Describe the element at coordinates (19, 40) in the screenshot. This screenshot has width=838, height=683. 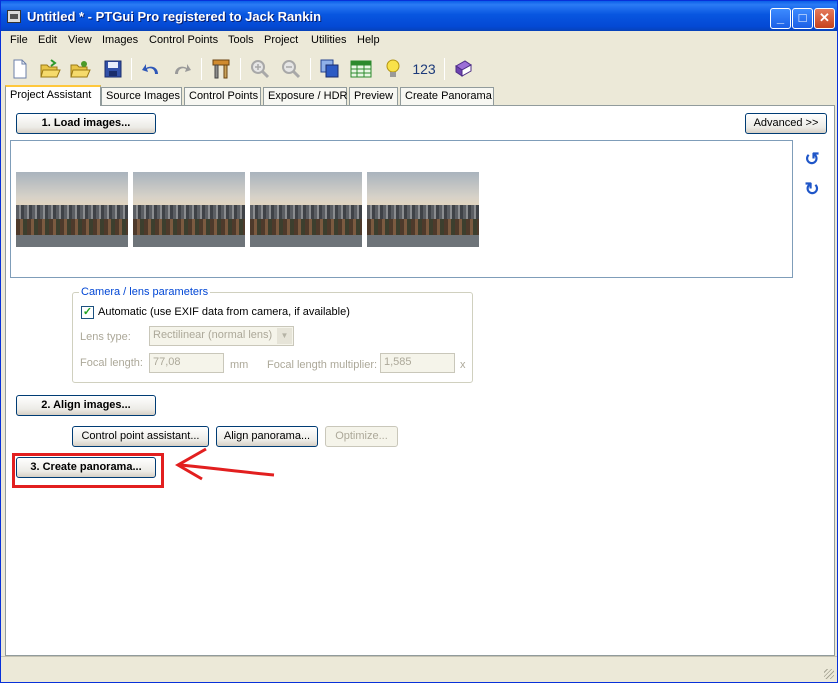
I see `menu-file: File` at that location.